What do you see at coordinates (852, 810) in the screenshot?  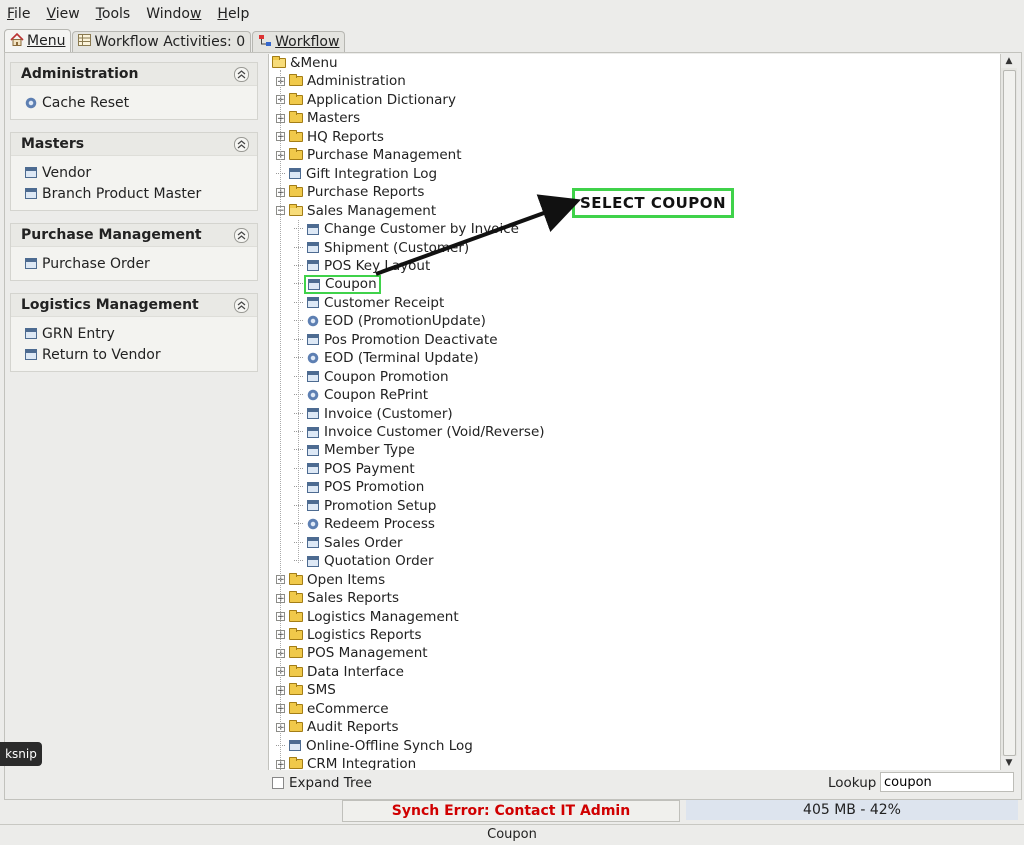 I see `memory-indicator: 405 MB - 42%` at bounding box center [852, 810].